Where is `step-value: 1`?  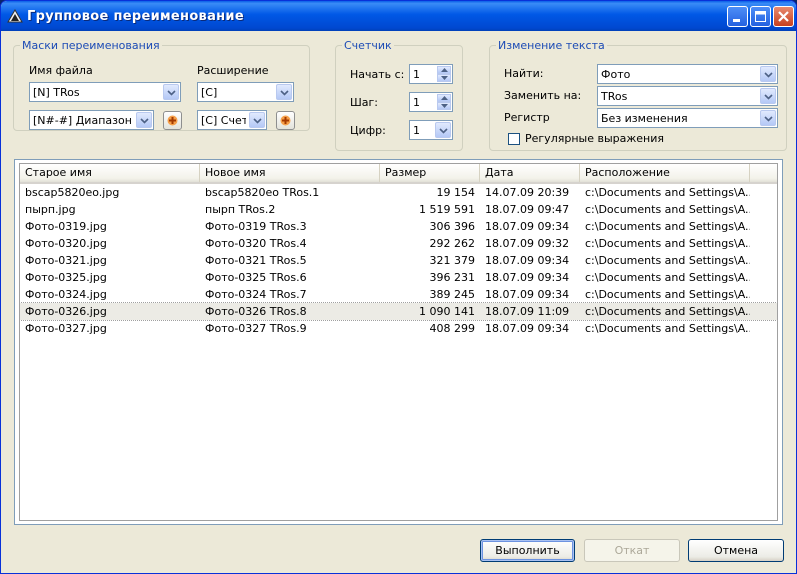
step-value: 1 is located at coordinates (416, 102).